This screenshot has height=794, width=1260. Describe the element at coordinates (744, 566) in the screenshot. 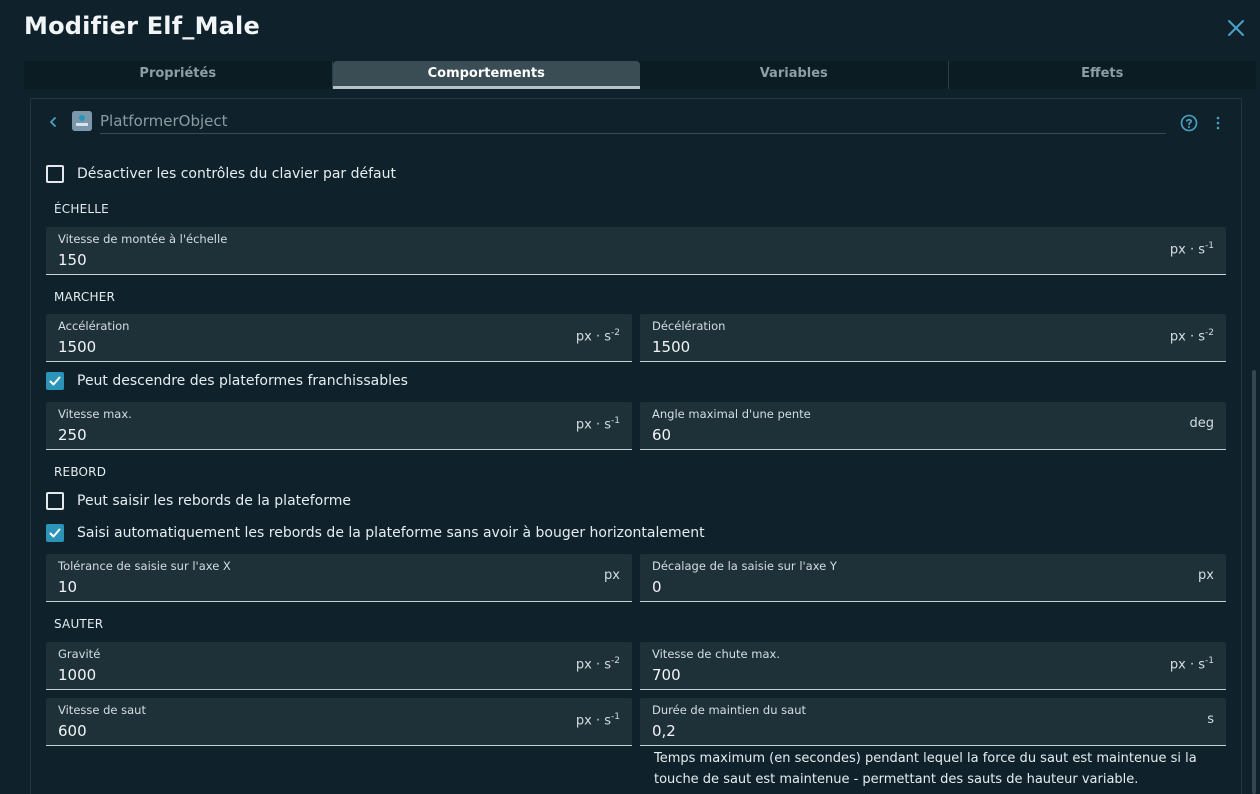

I see `field-label: Décalage de la saisie sur l'axe Y` at that location.